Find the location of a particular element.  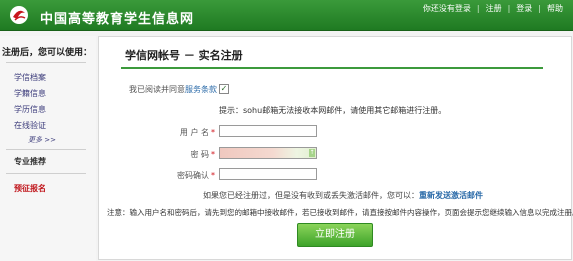

header-bar: 中国高等教育学生信息网 你还没有登录 | 注册 | 登录 | 帮助 is located at coordinates (286, 15).